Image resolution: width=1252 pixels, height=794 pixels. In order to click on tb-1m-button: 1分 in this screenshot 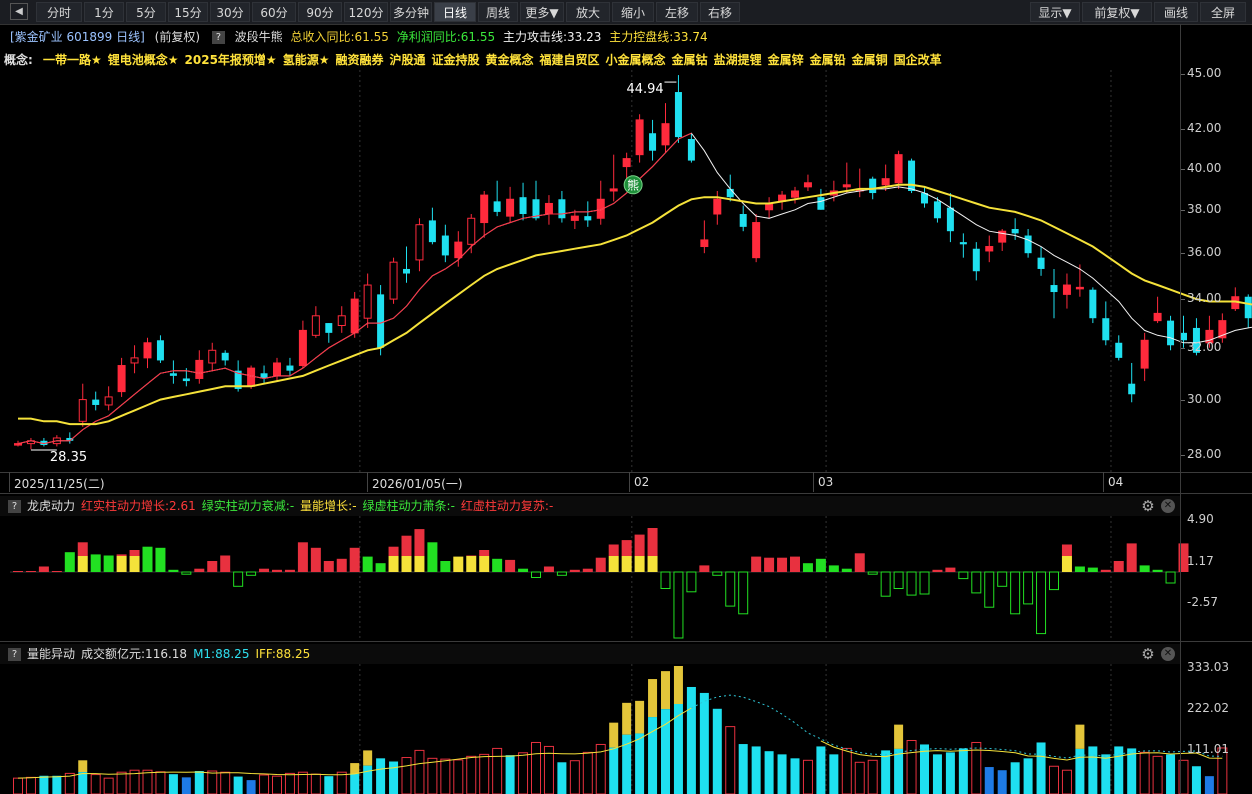, I will do `click(104, 12)`.